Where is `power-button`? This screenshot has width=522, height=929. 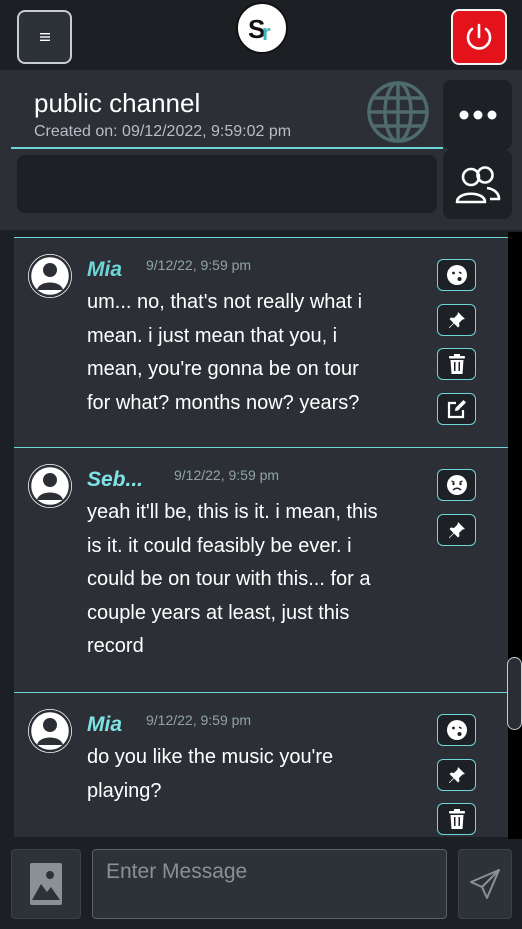 power-button is located at coordinates (479, 37).